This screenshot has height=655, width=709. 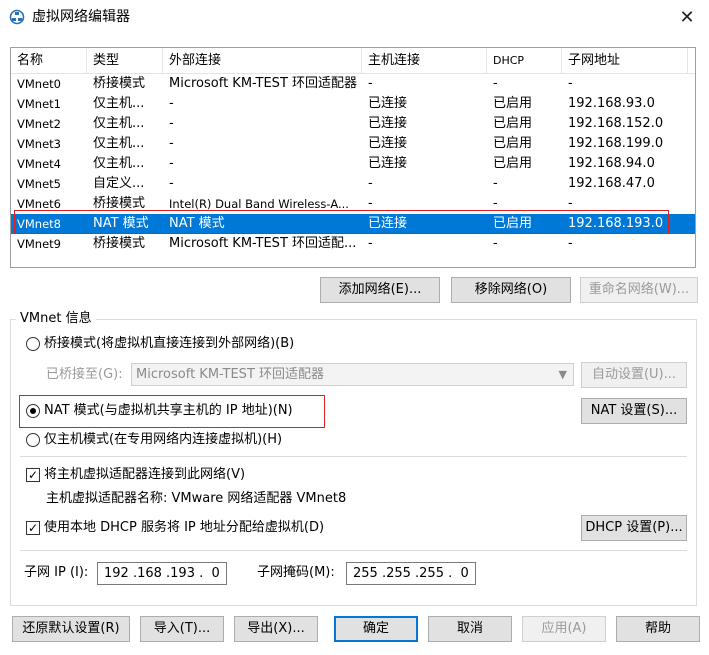 What do you see at coordinates (341, 222) in the screenshot?
I see `highlight-box` at bounding box center [341, 222].